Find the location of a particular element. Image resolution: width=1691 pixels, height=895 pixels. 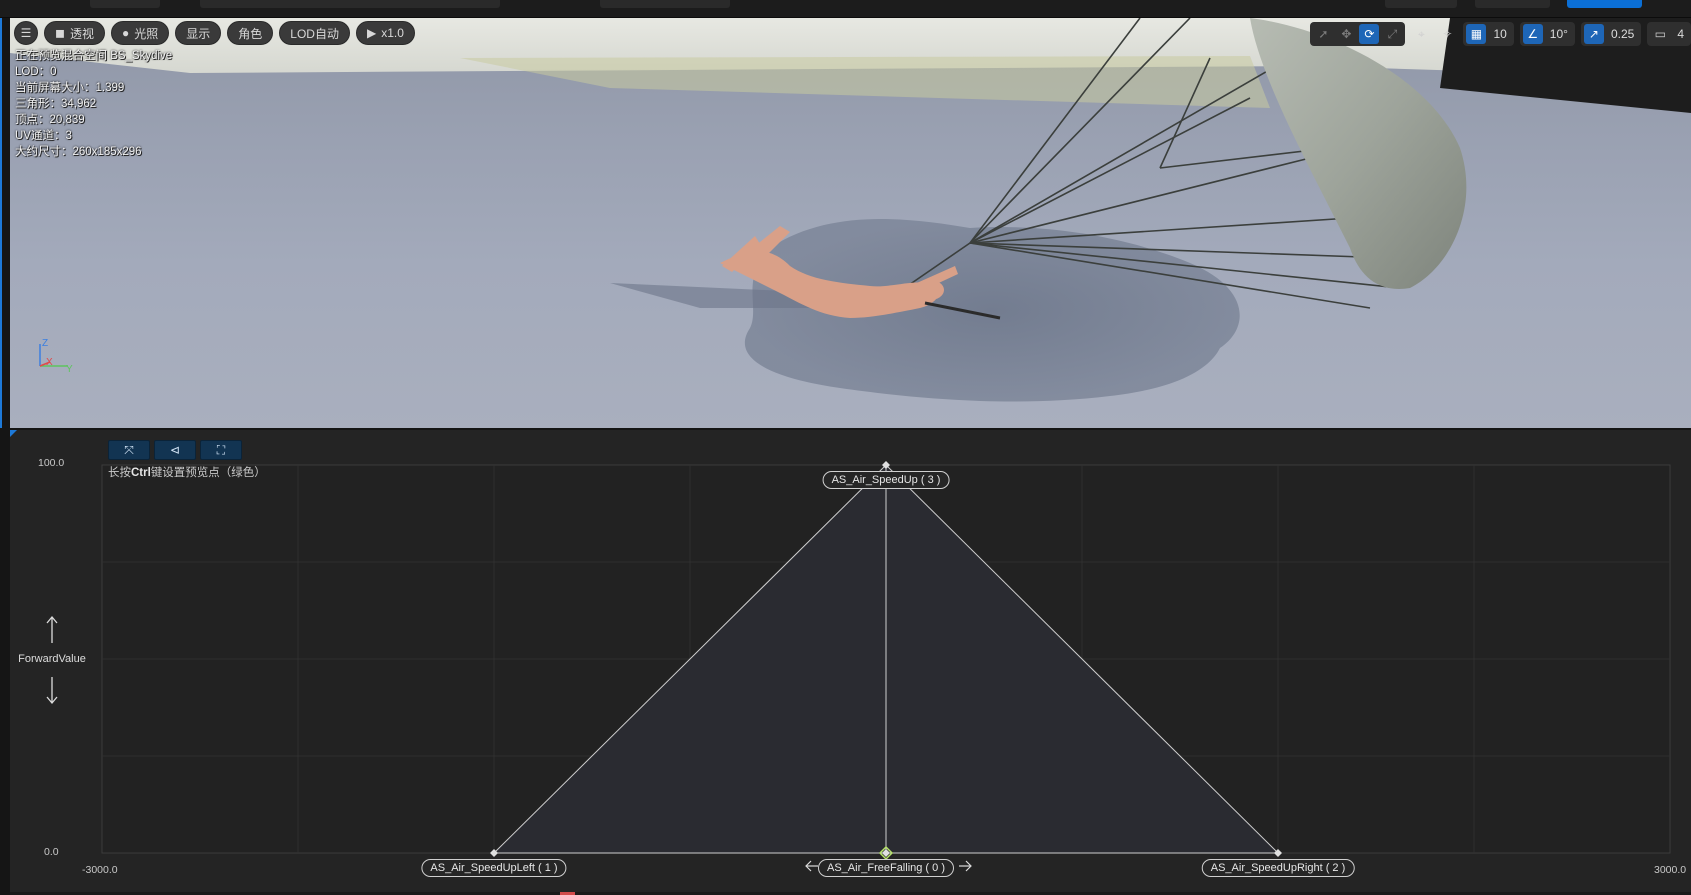

viewport-toolbar: ☰ ◼ 透视 ● 光照 显示 角色 LOD自动 ▶ x1.0 is located at coordinates (212, 35).